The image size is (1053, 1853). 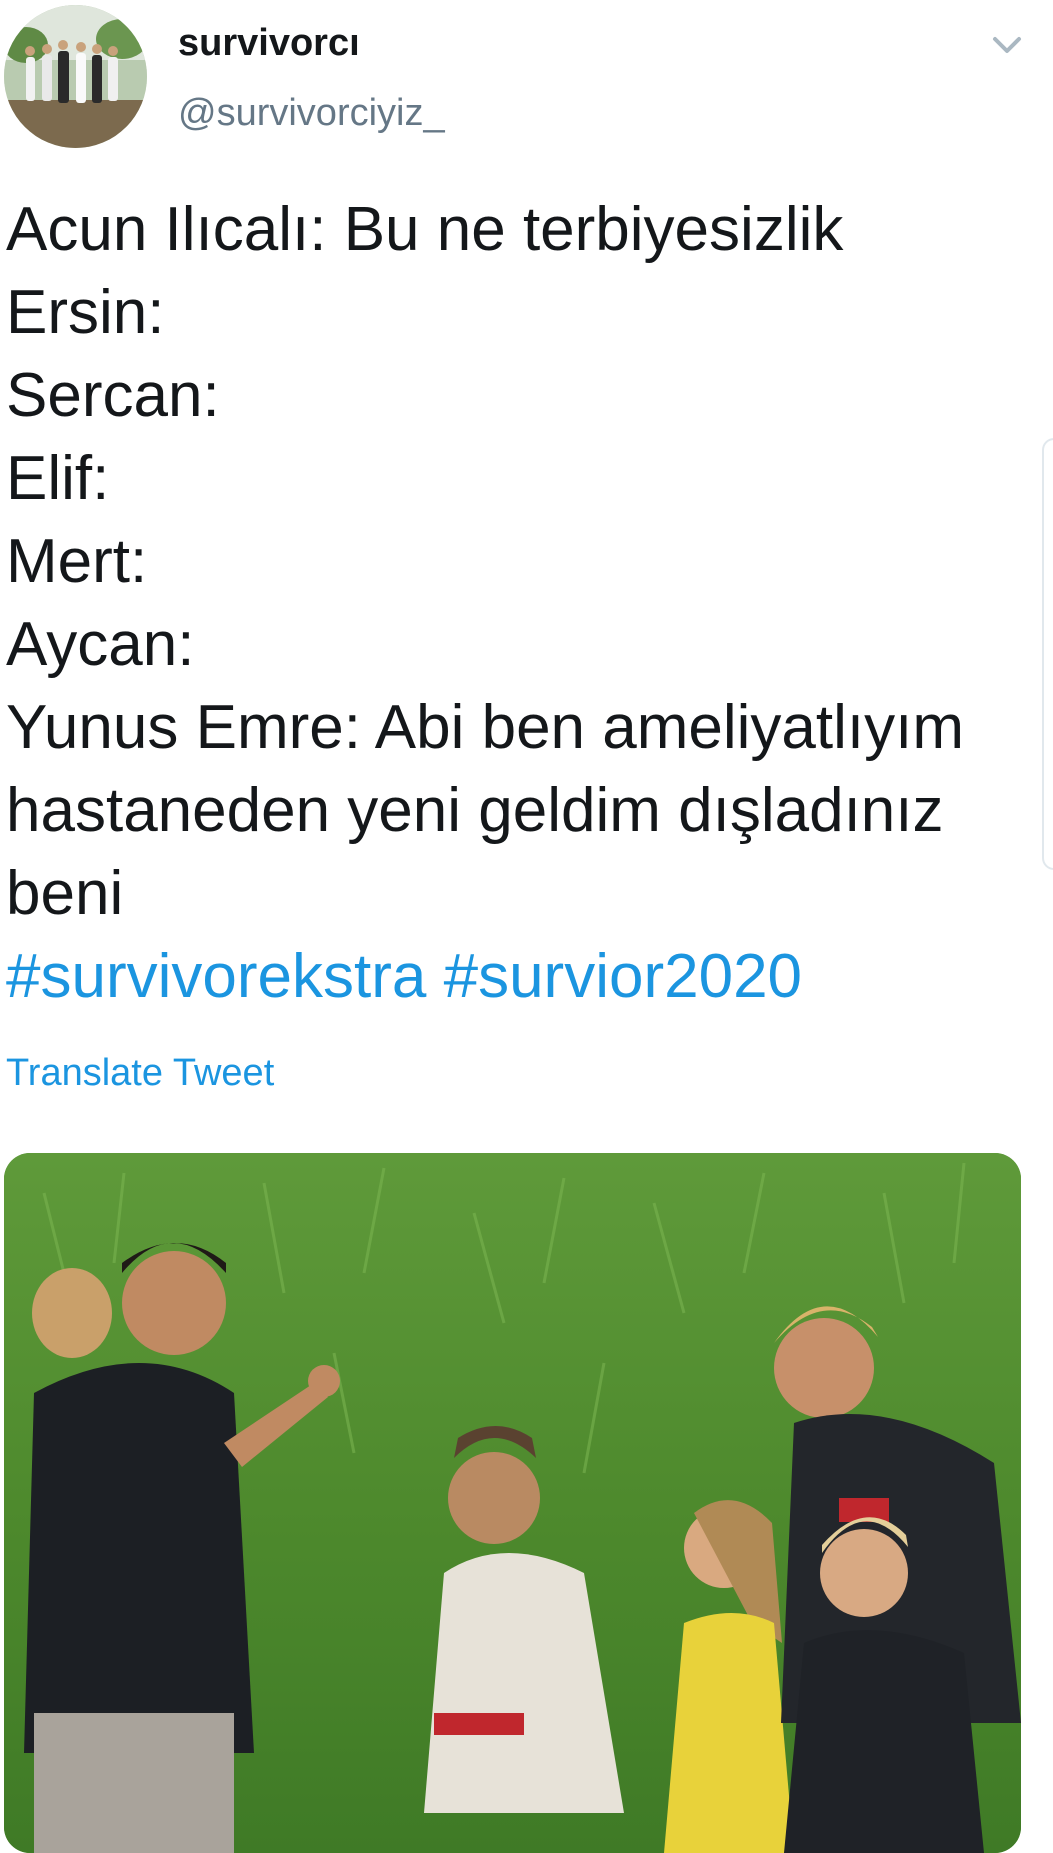 What do you see at coordinates (311, 113) in the screenshot?
I see `user-handle: @survivorciyiz_` at bounding box center [311, 113].